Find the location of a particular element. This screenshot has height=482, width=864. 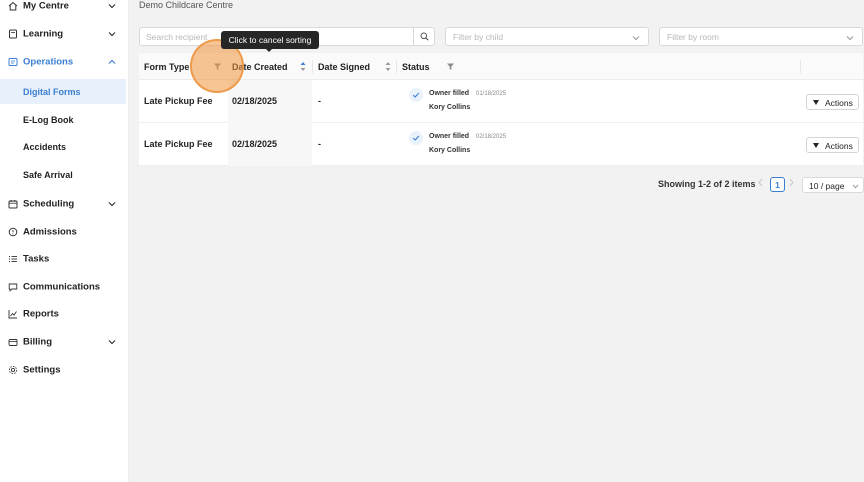

status-date: 02/18/2025 is located at coordinates (491, 137).